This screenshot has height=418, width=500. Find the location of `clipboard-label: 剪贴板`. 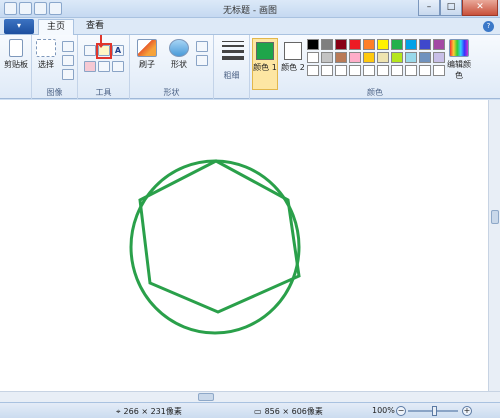

clipboard-label: 剪贴板 is located at coordinates (16, 64).